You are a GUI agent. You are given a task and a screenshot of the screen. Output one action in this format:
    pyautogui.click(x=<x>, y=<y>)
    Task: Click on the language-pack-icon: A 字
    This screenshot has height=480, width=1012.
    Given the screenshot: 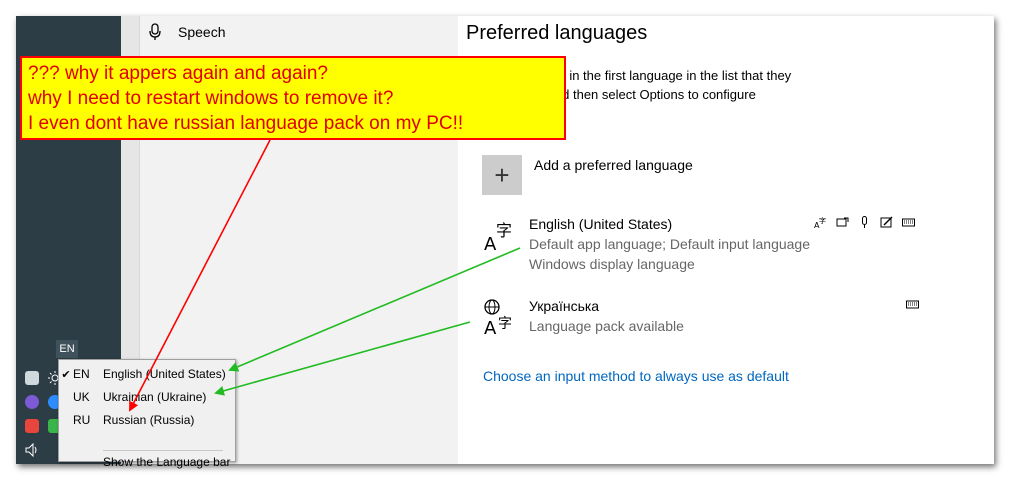 What is the action you would take?
    pyautogui.click(x=498, y=318)
    